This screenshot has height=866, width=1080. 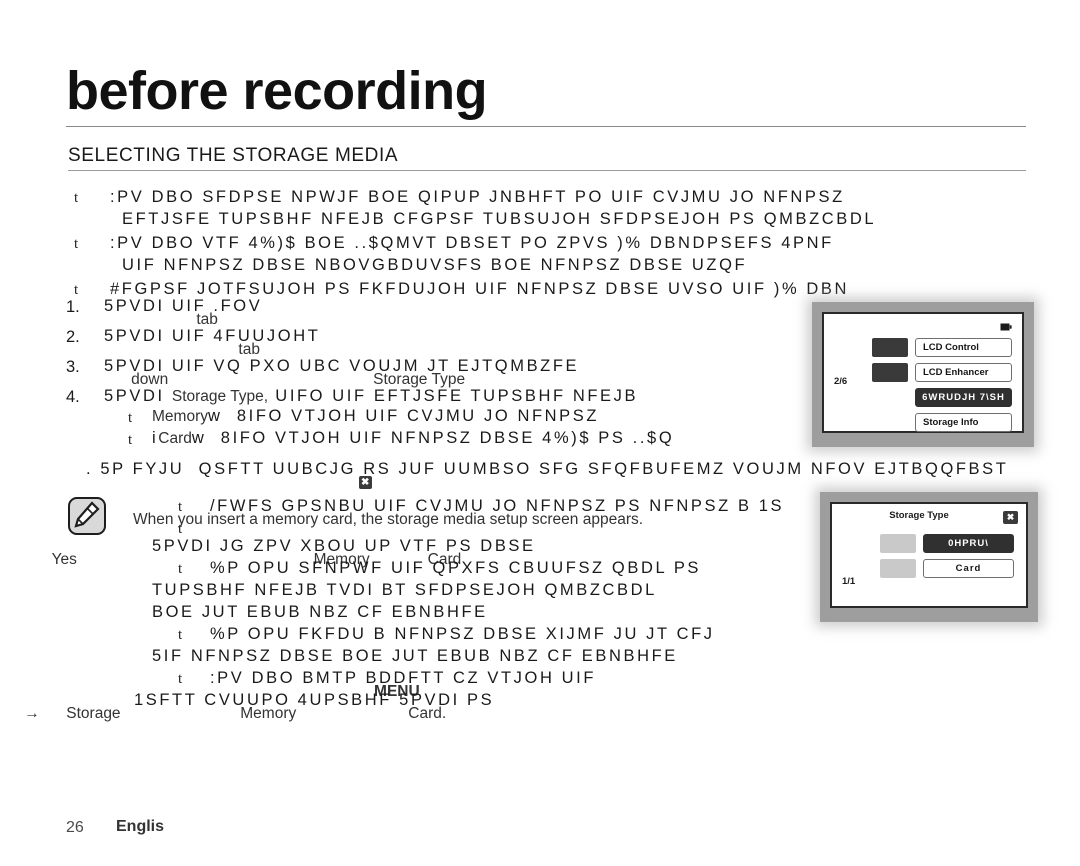 I want to click on section-heading: SELECTING THE STORAGE MEDIA, so click(x=233, y=155).